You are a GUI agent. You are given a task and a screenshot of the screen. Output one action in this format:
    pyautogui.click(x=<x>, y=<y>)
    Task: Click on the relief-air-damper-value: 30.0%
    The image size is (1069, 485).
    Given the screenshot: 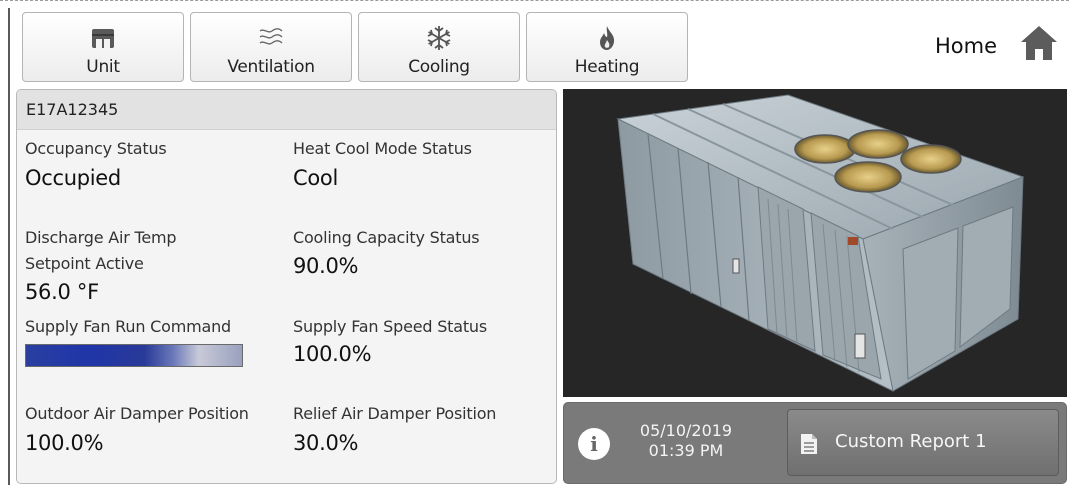 What is the action you would take?
    pyautogui.click(x=326, y=443)
    